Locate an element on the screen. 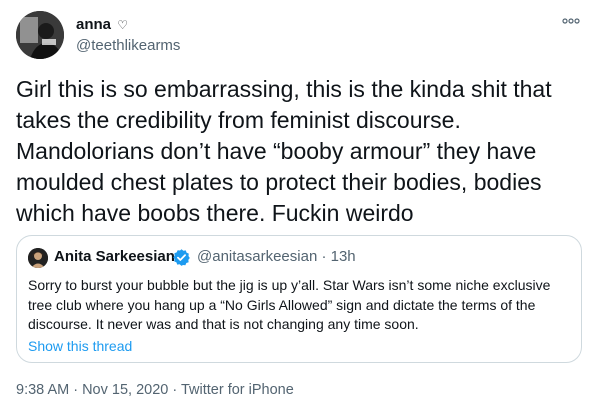 The height and width of the screenshot is (412, 598). quoted-author-name: Anita Sarkeesian is located at coordinates (114, 256).